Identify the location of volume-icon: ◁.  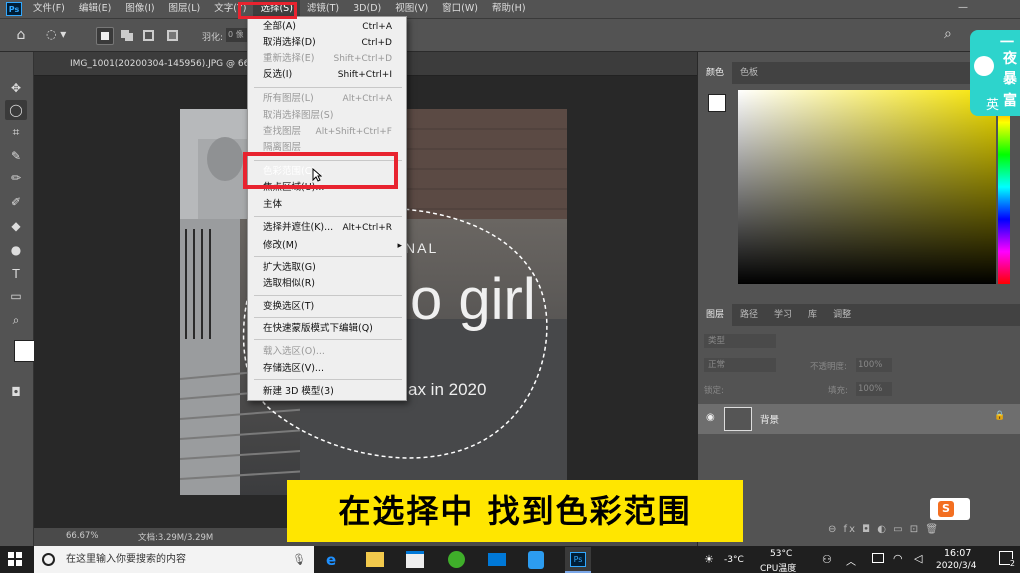
(918, 558).